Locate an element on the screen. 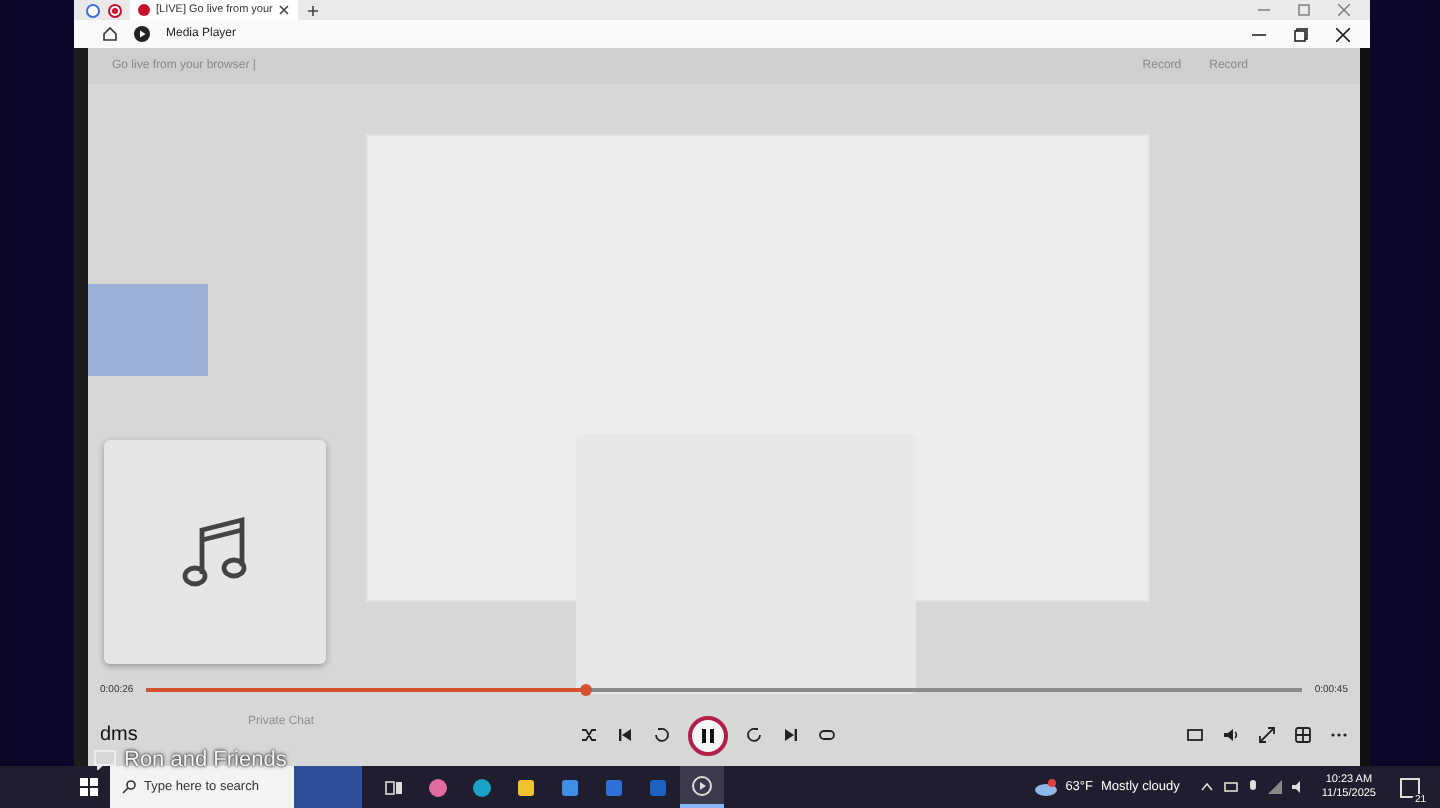 This screenshot has height=808, width=1440. plus-icon is located at coordinates (313, 10).